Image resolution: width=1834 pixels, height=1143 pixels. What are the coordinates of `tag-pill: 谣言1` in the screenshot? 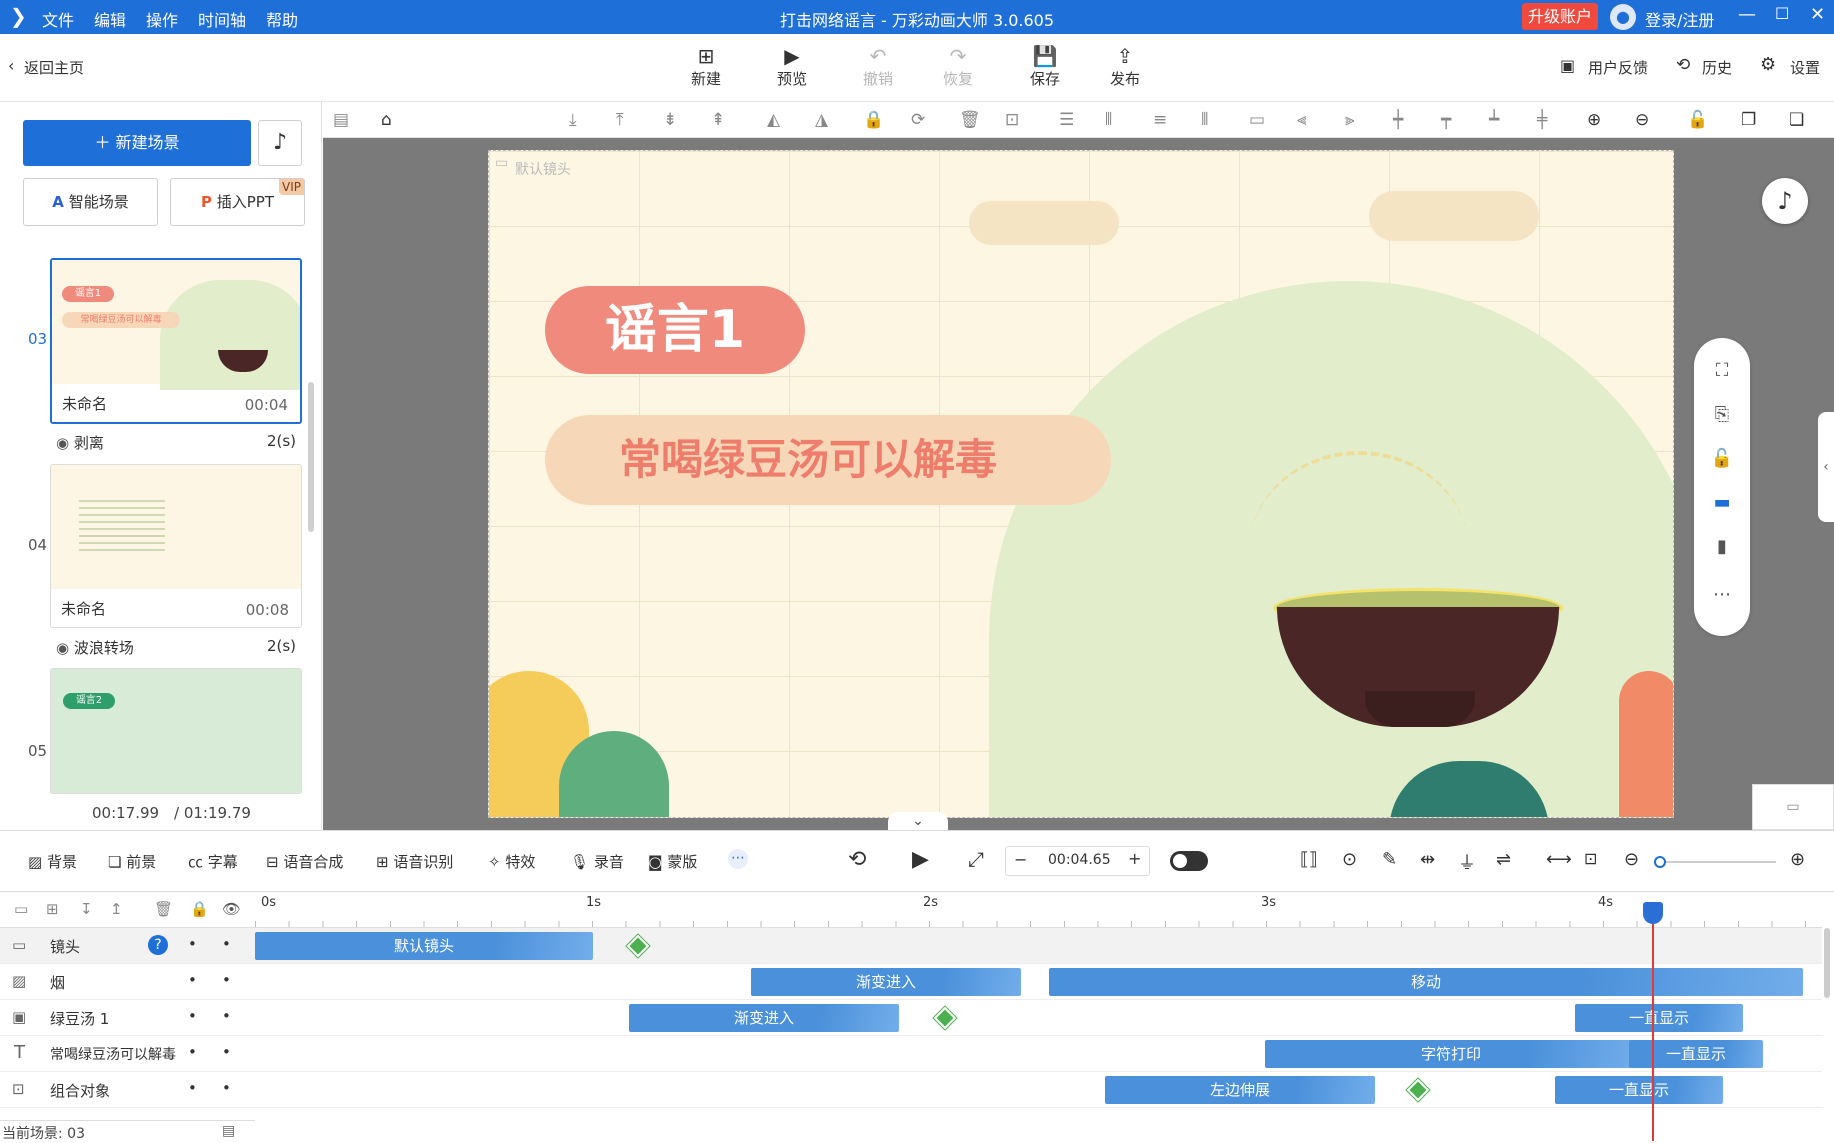 It's located at (675, 330).